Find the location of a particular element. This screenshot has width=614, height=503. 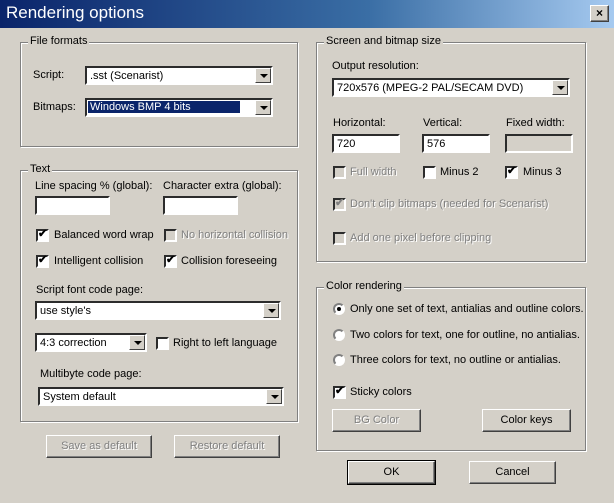

save-as-default-button: Save as default is located at coordinates (99, 446).